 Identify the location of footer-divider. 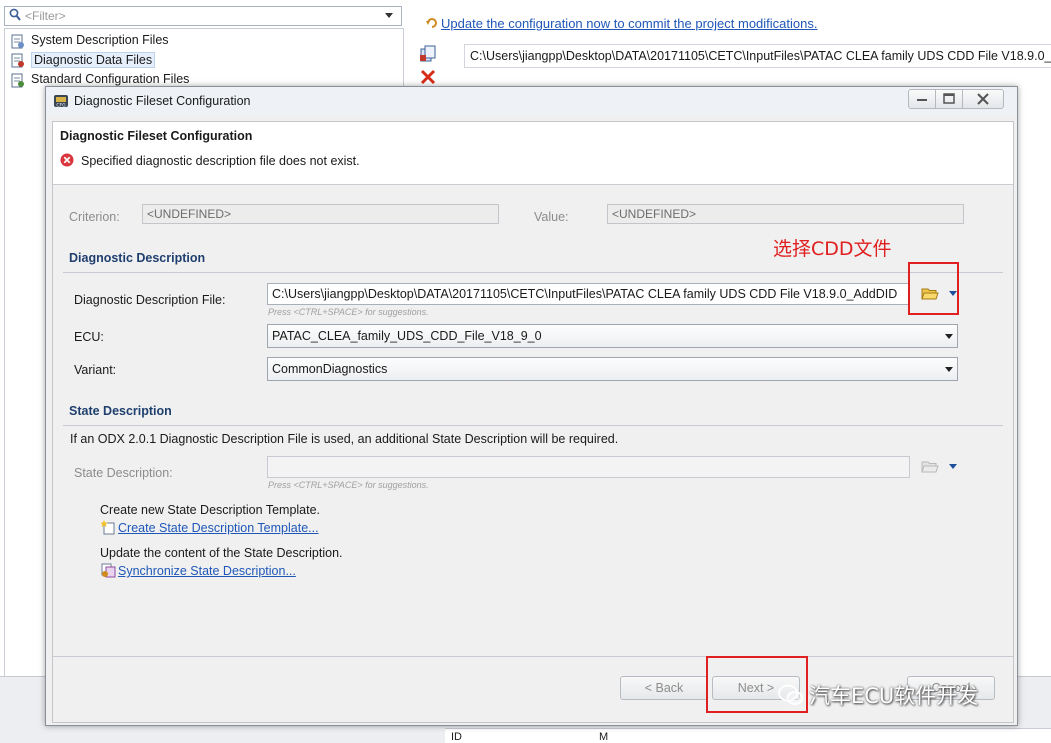
(533, 656).